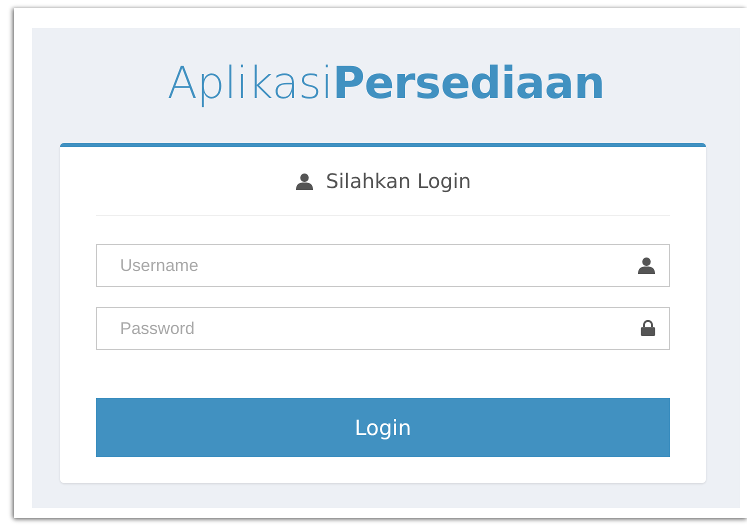 The image size is (747, 525). I want to click on login-button: Login, so click(383, 427).